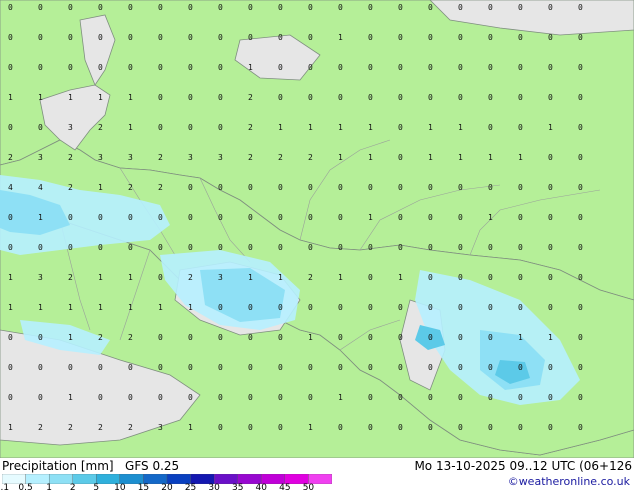 The height and width of the screenshot is (493, 634). What do you see at coordinates (523, 466) in the screenshot?
I see `run-info: Mo 13-10-2025 09..12 UTC (06+126` at bounding box center [523, 466].